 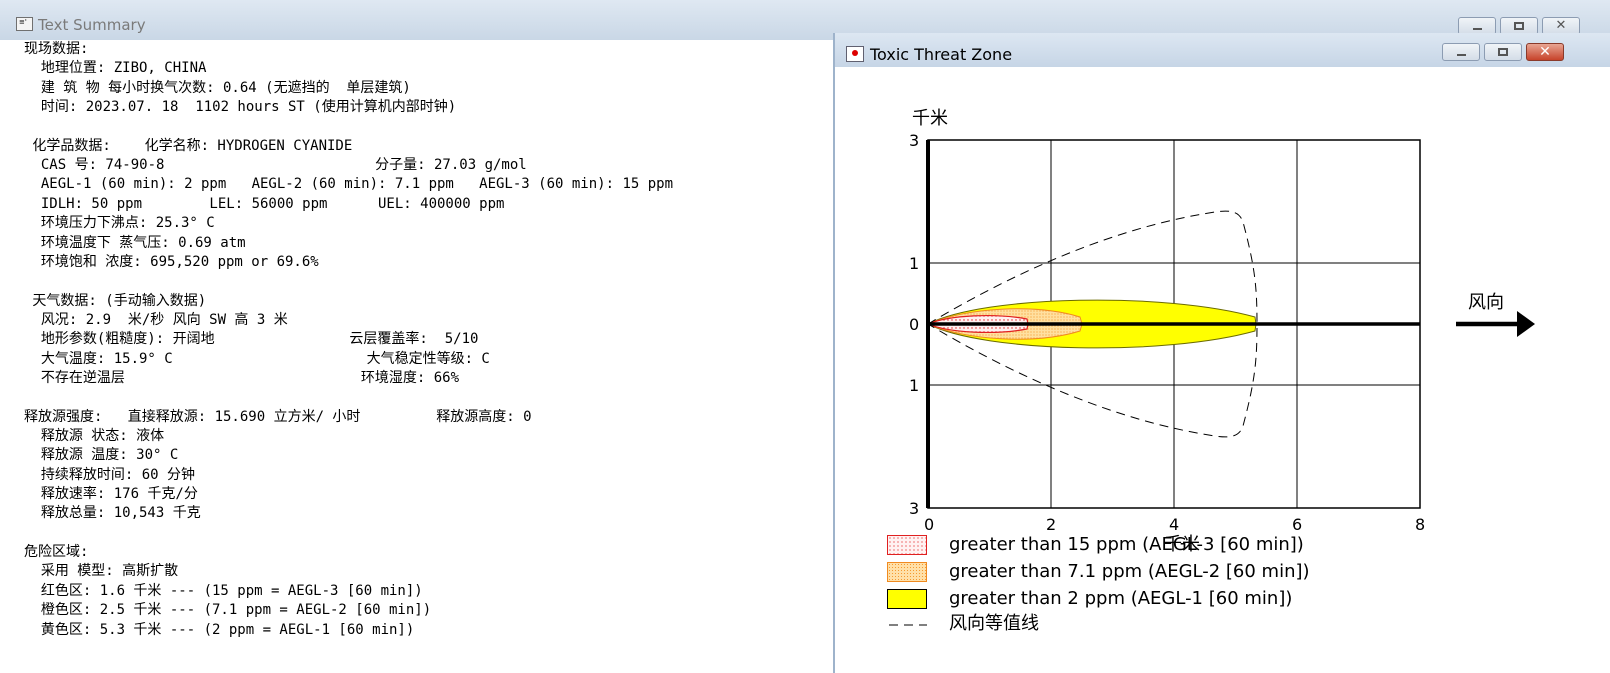 What do you see at coordinates (119, 223) in the screenshot?
I see `summary-line: 环境压力下沸点: 25.3° C` at bounding box center [119, 223].